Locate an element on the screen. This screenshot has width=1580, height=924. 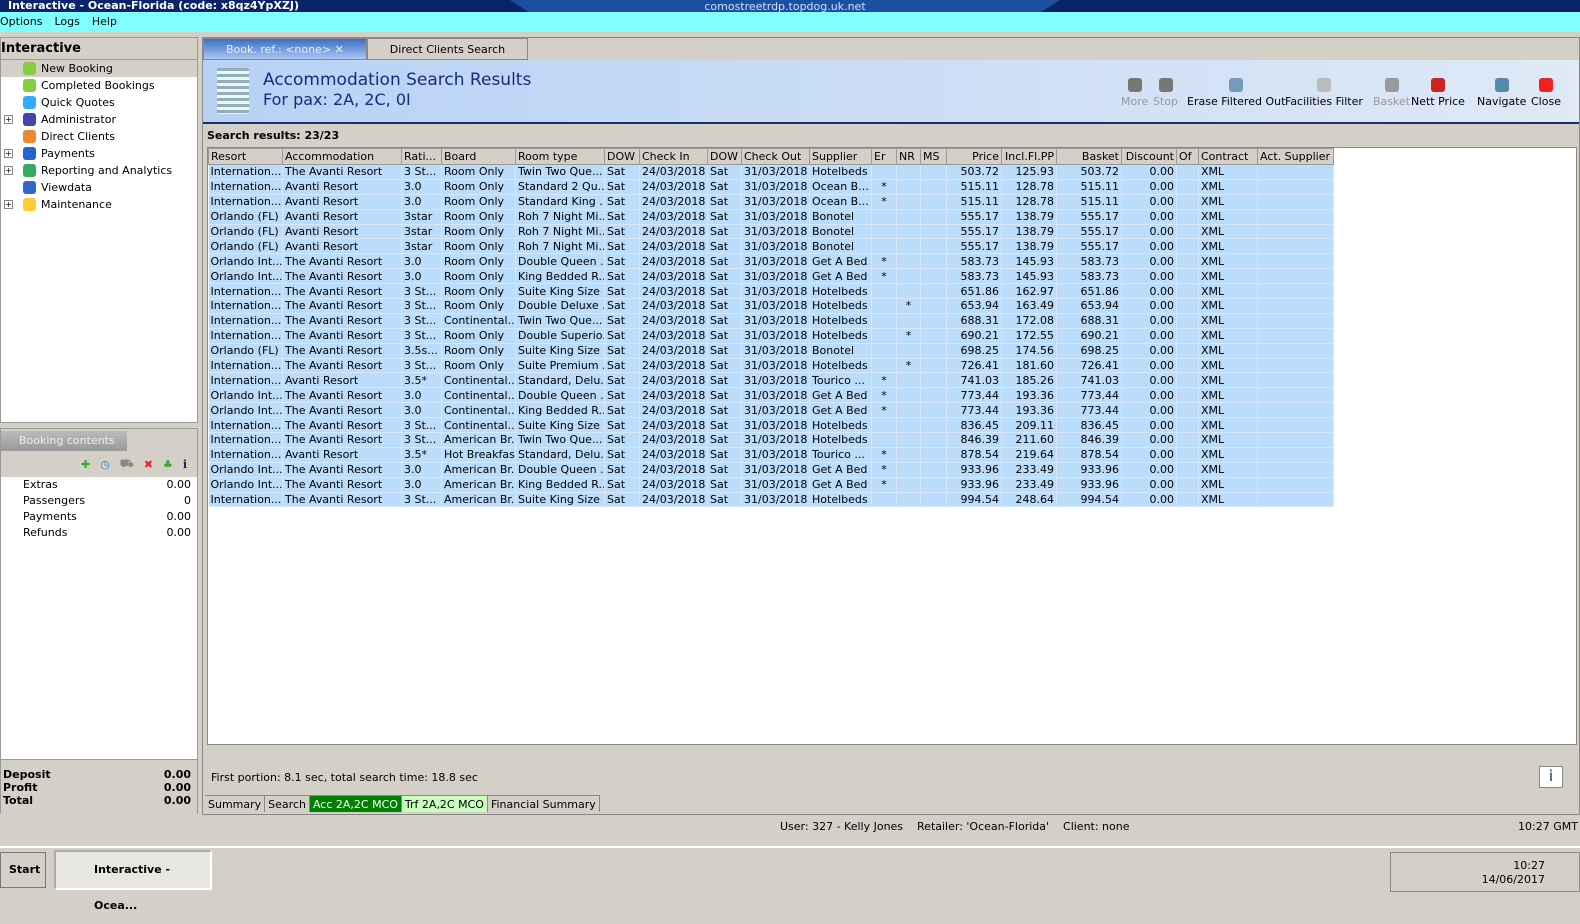
sidebar-item-maintenance: + Maintenance is located at coordinates (99, 204).